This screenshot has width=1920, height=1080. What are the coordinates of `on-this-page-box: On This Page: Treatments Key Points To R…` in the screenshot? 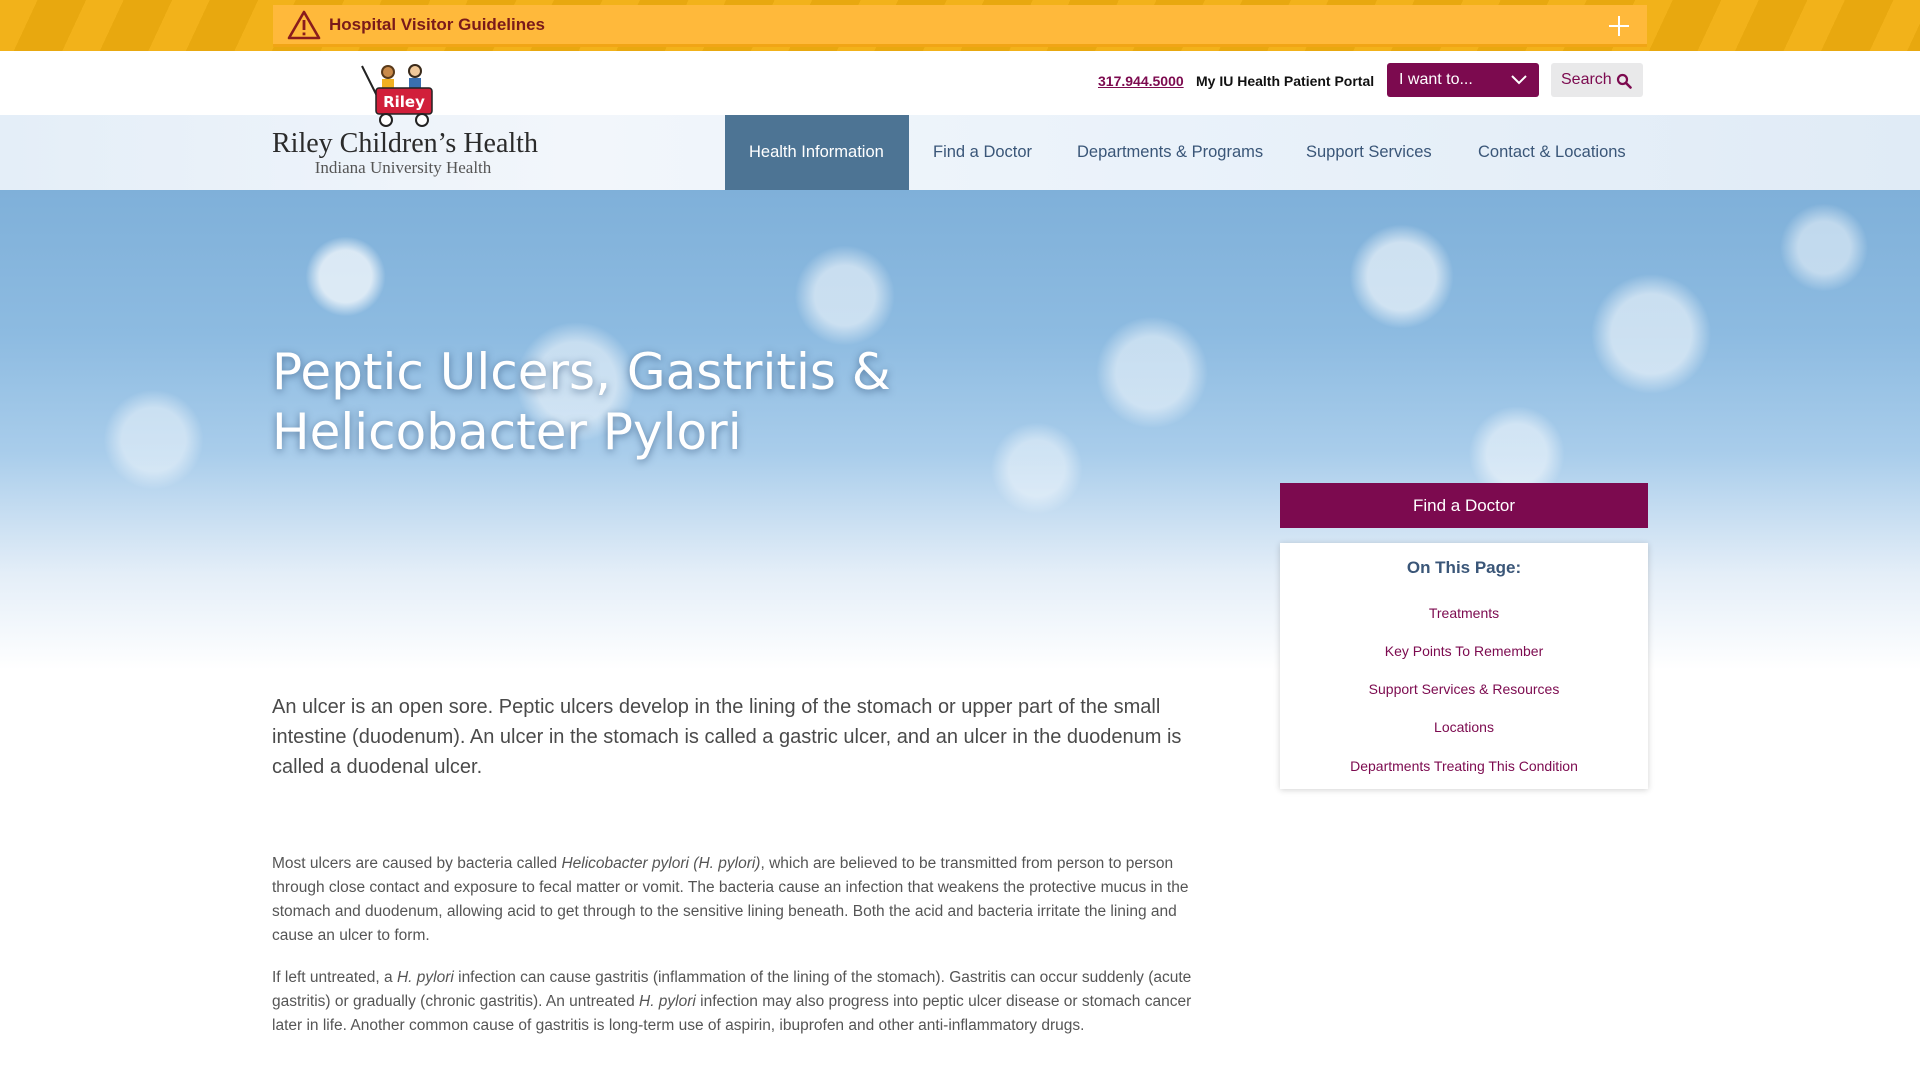 It's located at (1464, 666).